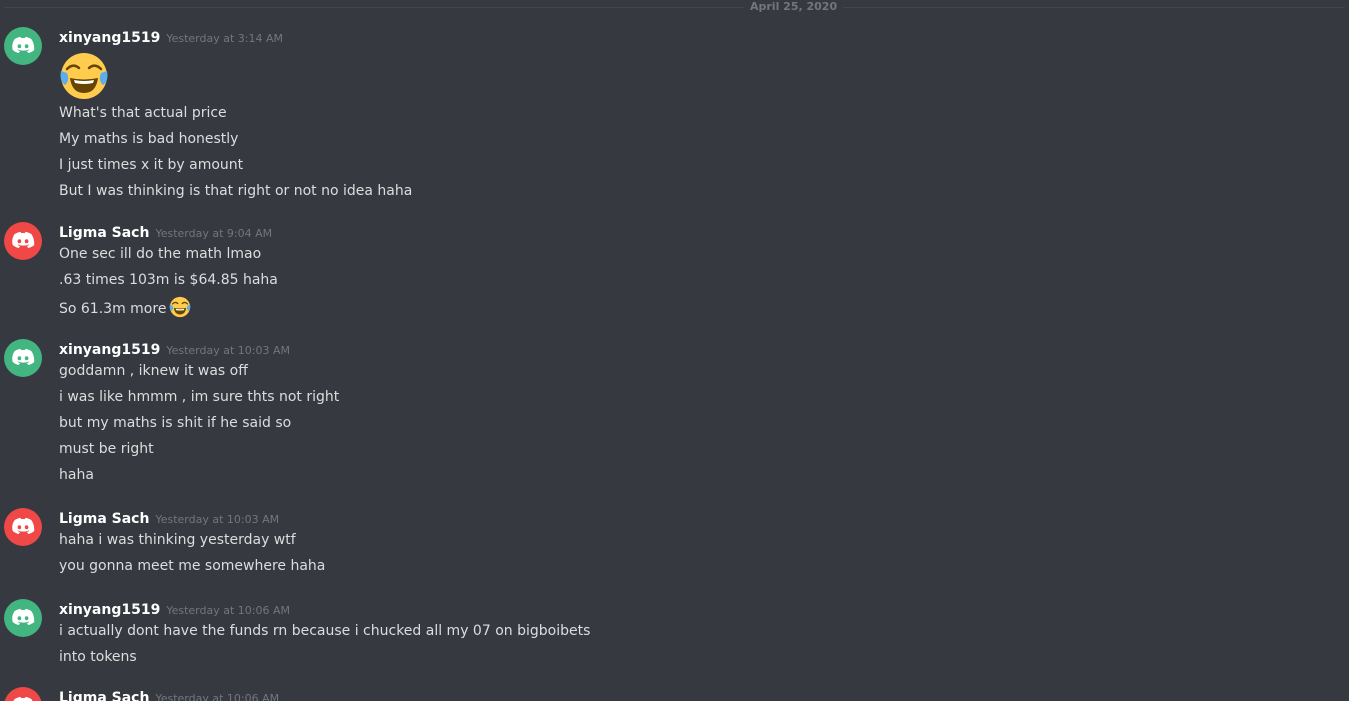  I want to click on message-header: xinyang1519 Yesterday at 10:03 AM, so click(174, 350).